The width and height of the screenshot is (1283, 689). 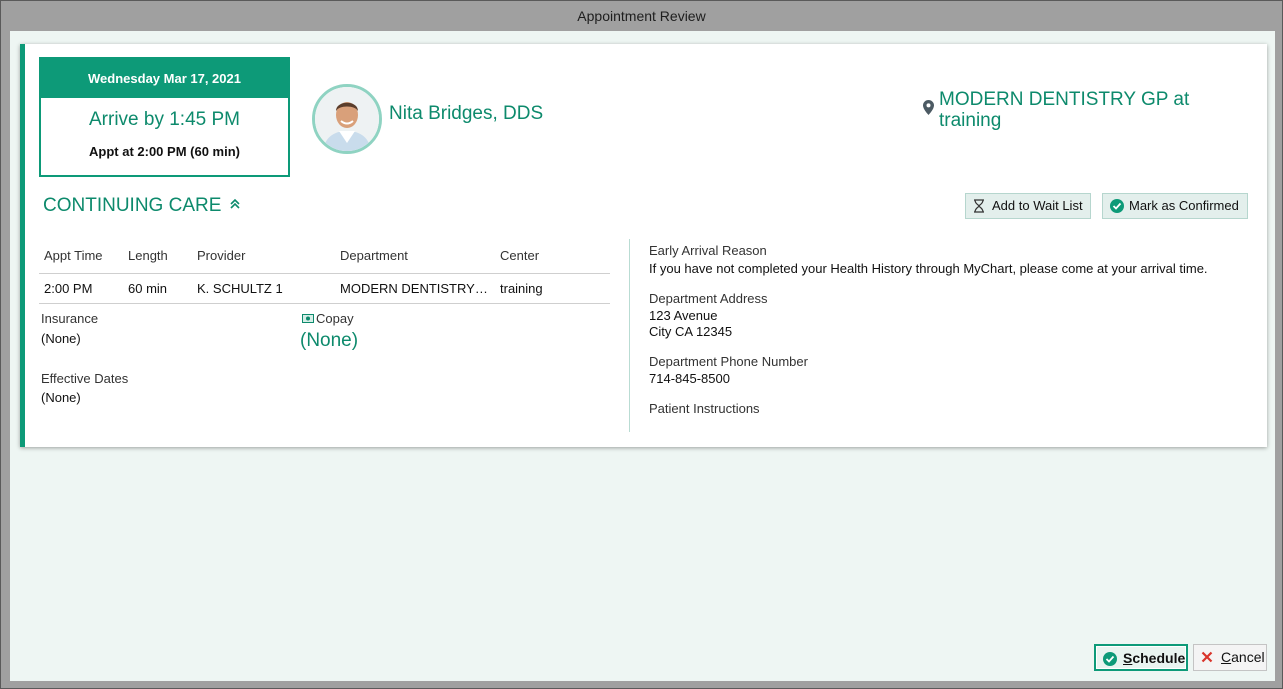 I want to click on cell-appt-time: 2:00 PM, so click(x=81, y=288).